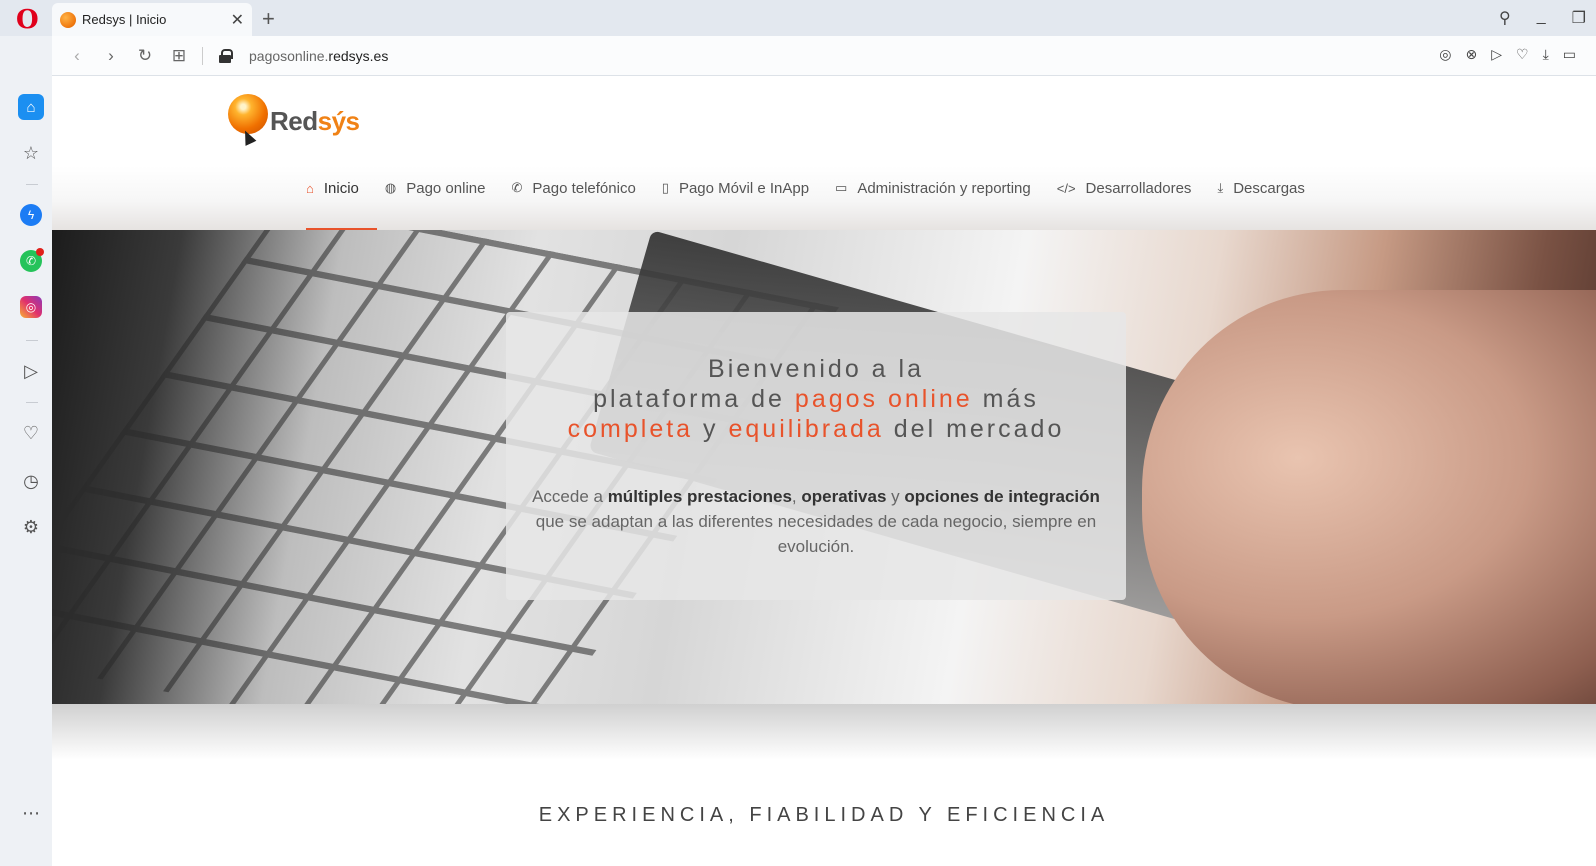  Describe the element at coordinates (31, 153) in the screenshot. I see `bookmarks-icon: ☆` at that location.